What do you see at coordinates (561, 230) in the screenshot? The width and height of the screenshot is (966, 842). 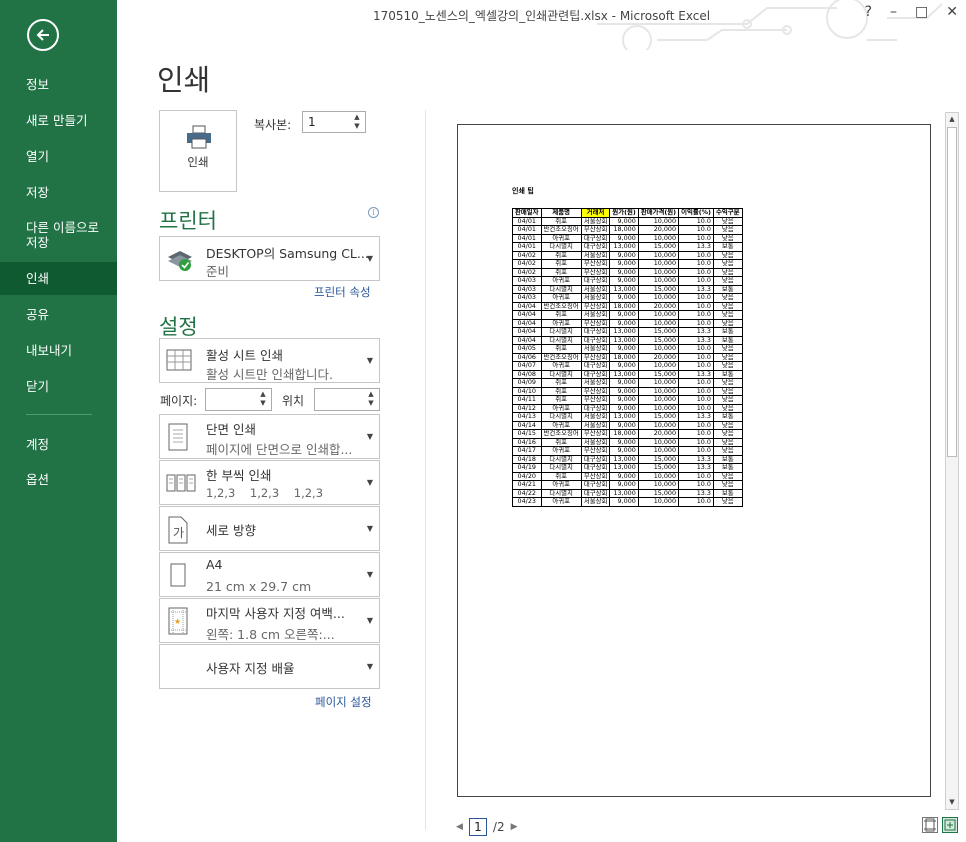 I see `preview-table-cell: 반건조오징어` at bounding box center [561, 230].